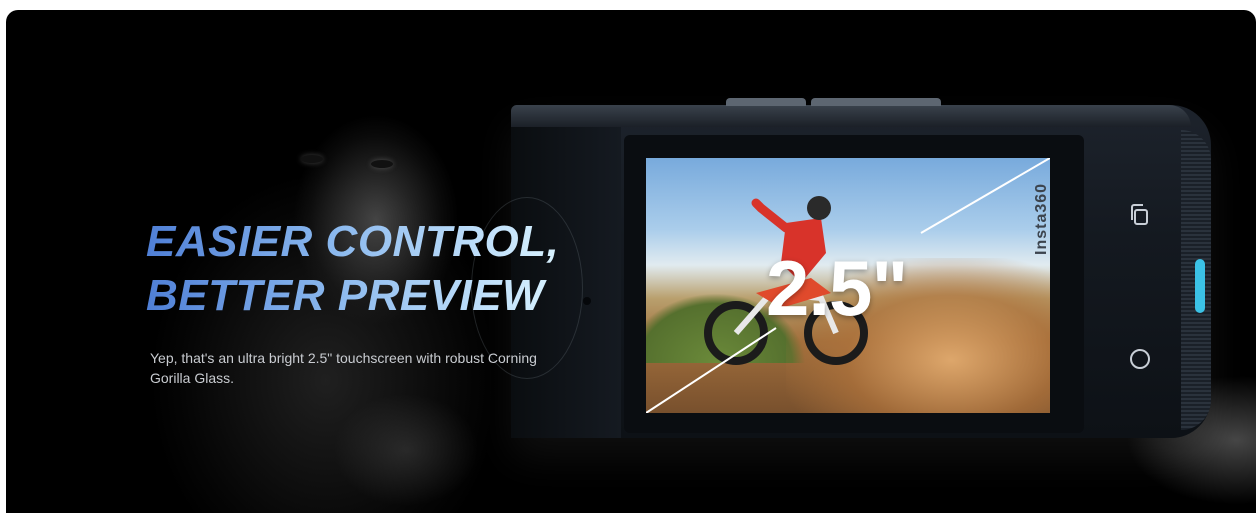 The height and width of the screenshot is (513, 1258). I want to click on camera-top-edge, so click(851, 112).